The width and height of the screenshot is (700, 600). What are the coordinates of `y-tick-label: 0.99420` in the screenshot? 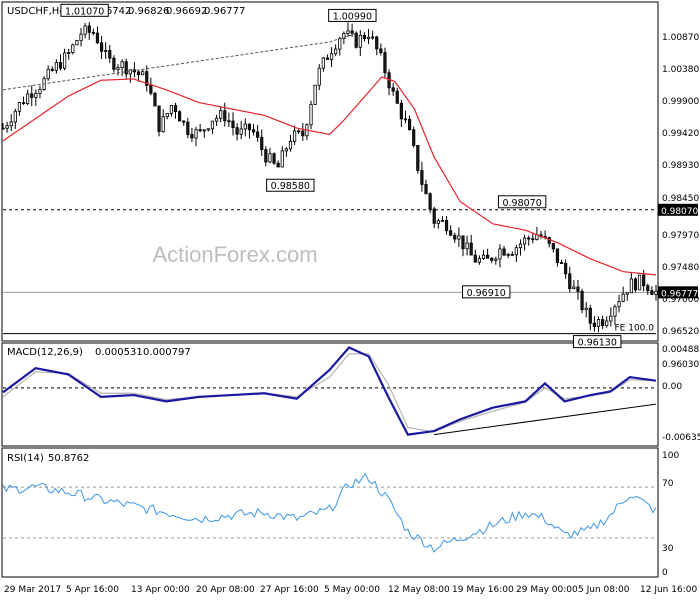 It's located at (680, 134).